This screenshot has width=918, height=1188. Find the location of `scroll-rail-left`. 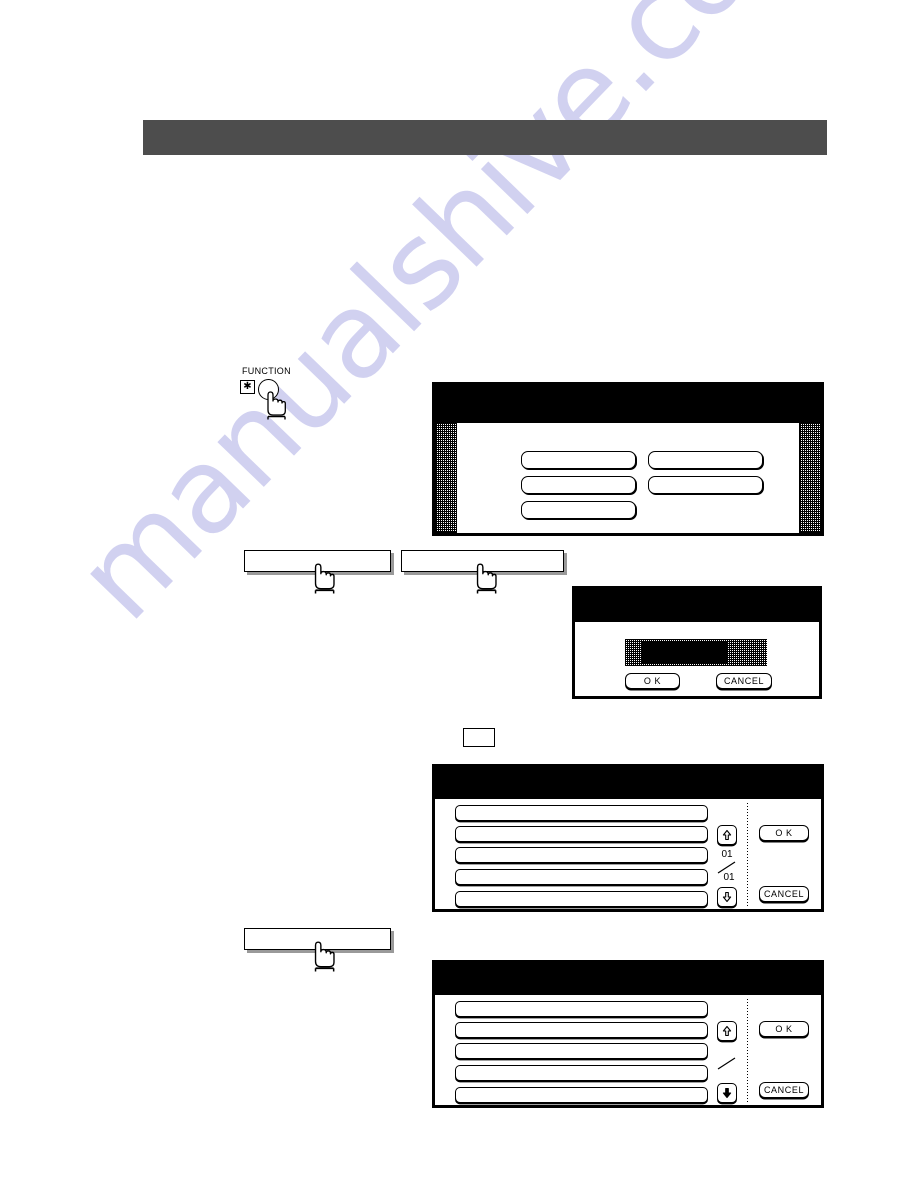

scroll-rail-left is located at coordinates (446, 478).